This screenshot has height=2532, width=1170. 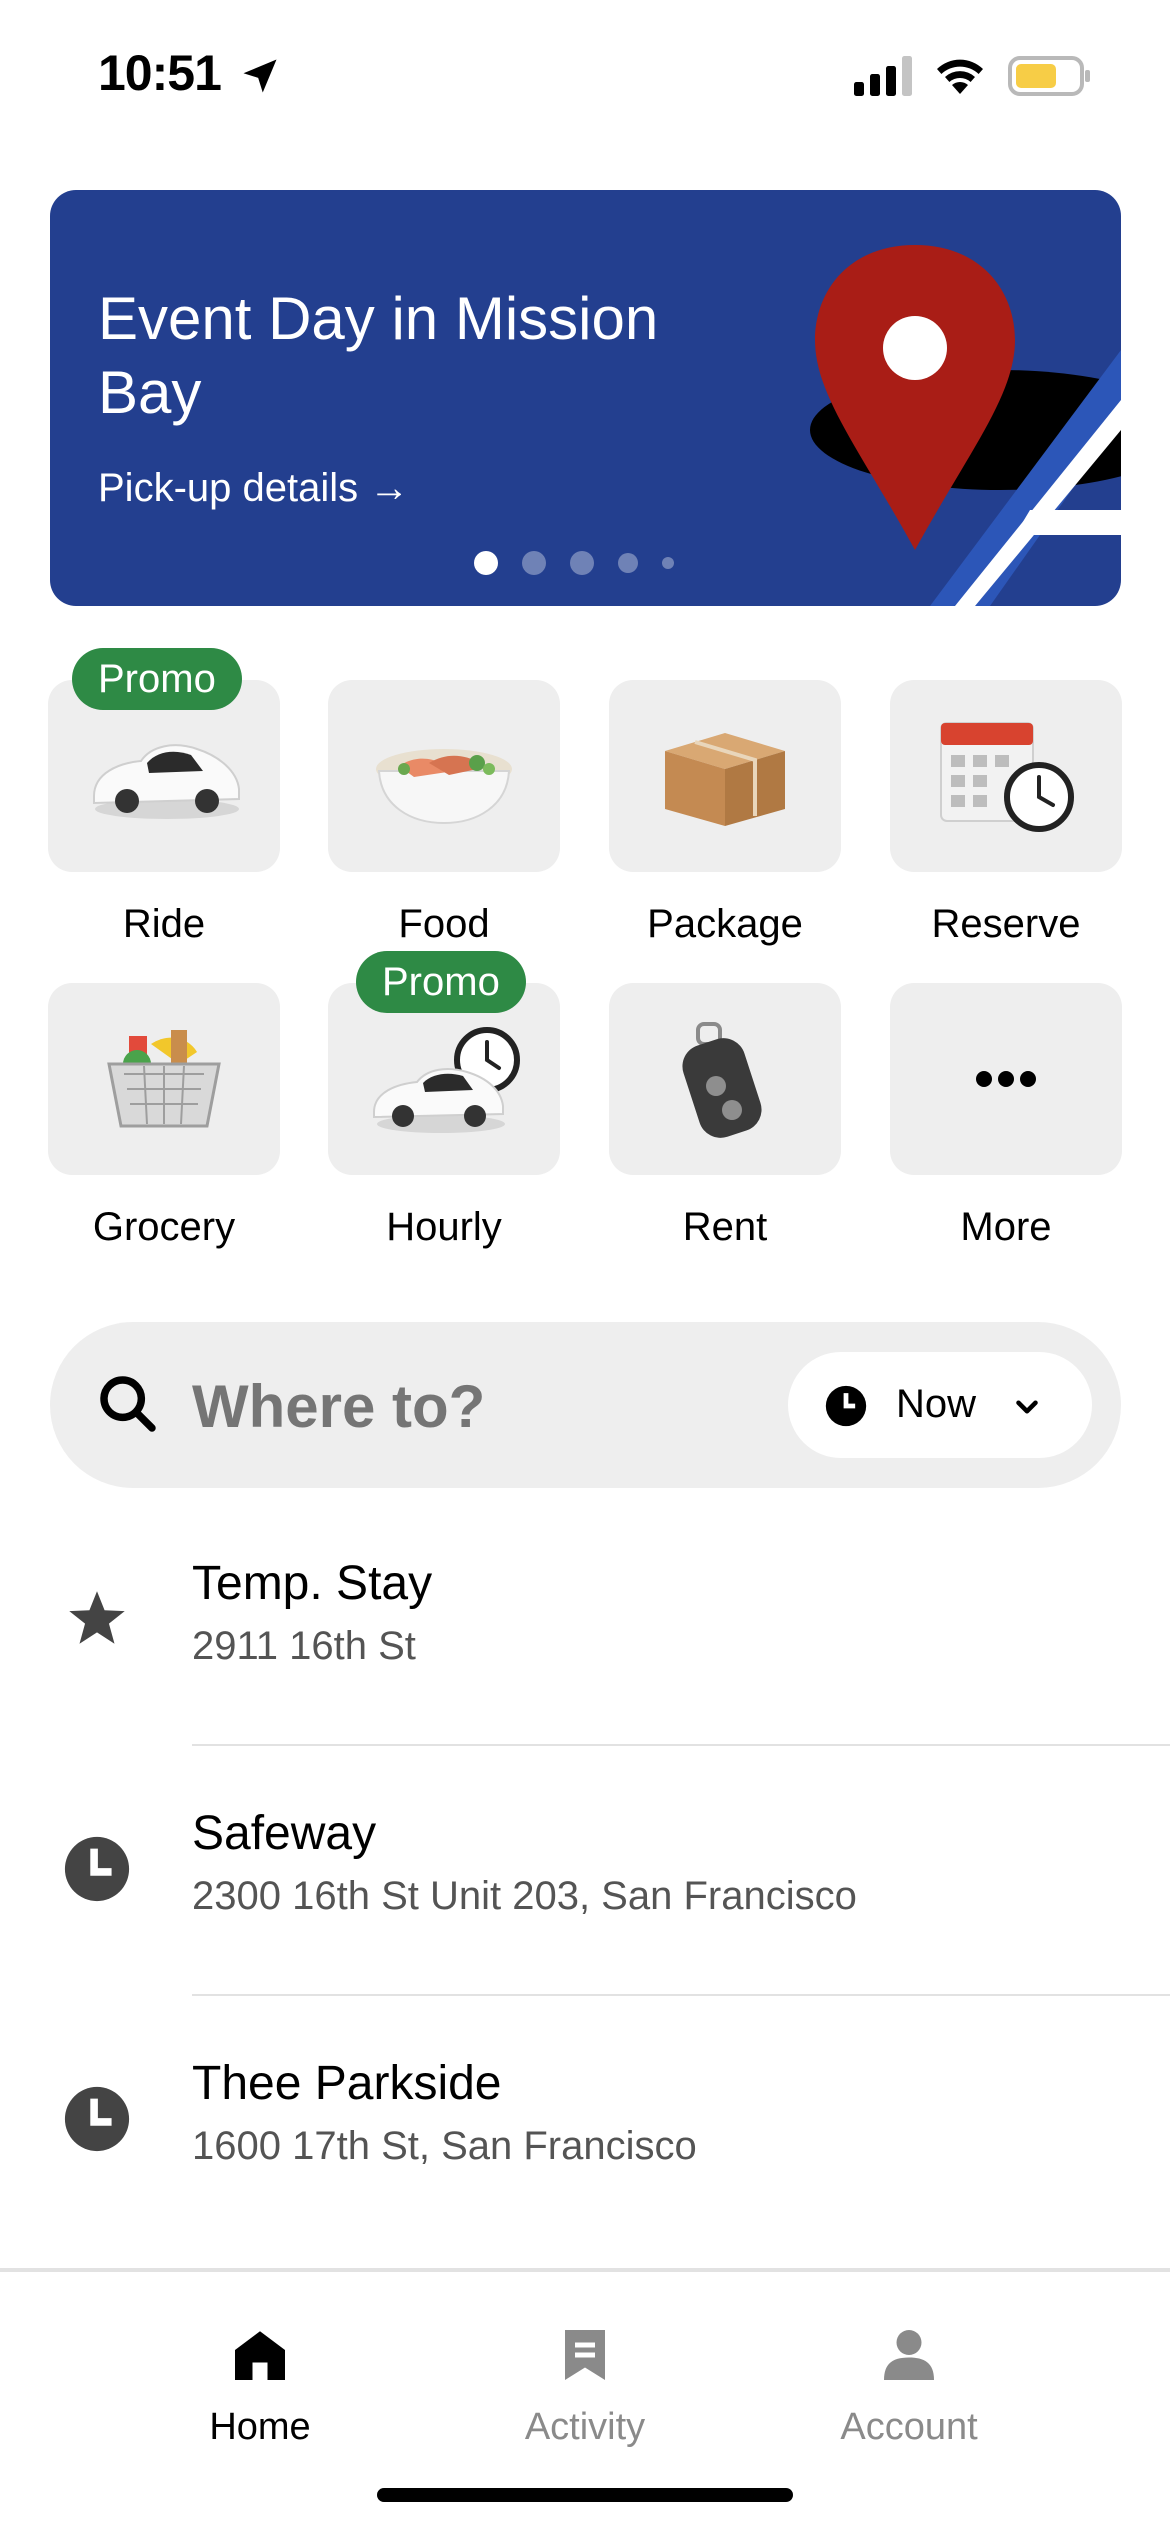 I want to click on schedule-time-button: Now, so click(x=940, y=1405).